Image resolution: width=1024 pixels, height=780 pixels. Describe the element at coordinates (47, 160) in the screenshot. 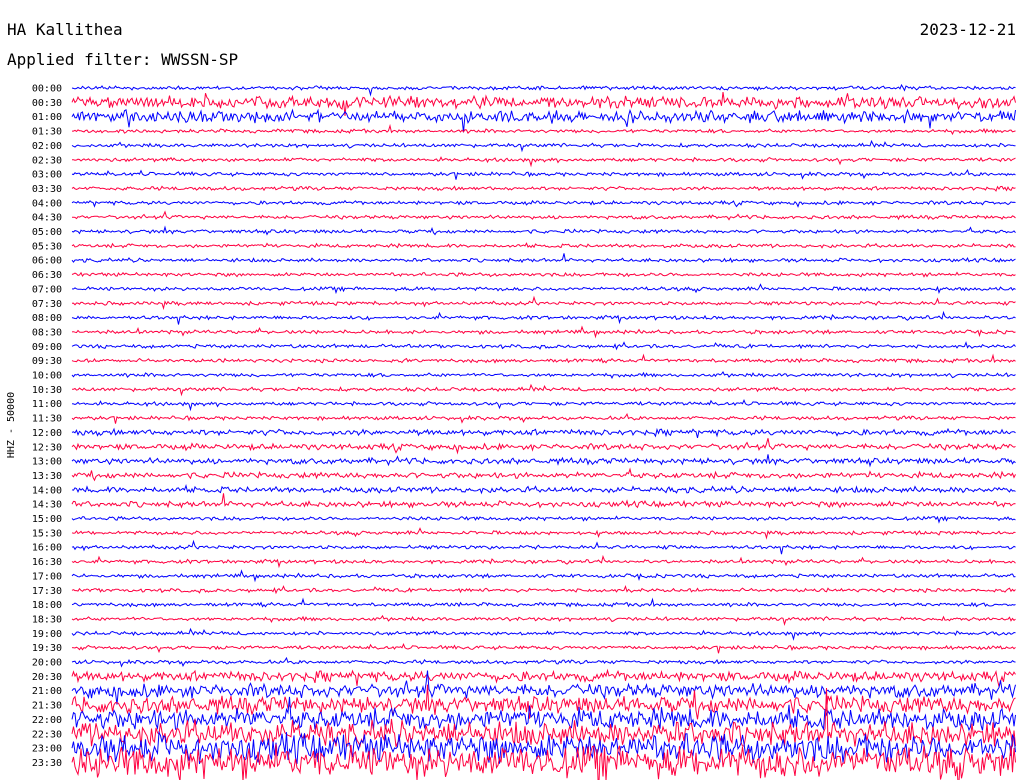

I see `time-tick-label: 02:30` at that location.